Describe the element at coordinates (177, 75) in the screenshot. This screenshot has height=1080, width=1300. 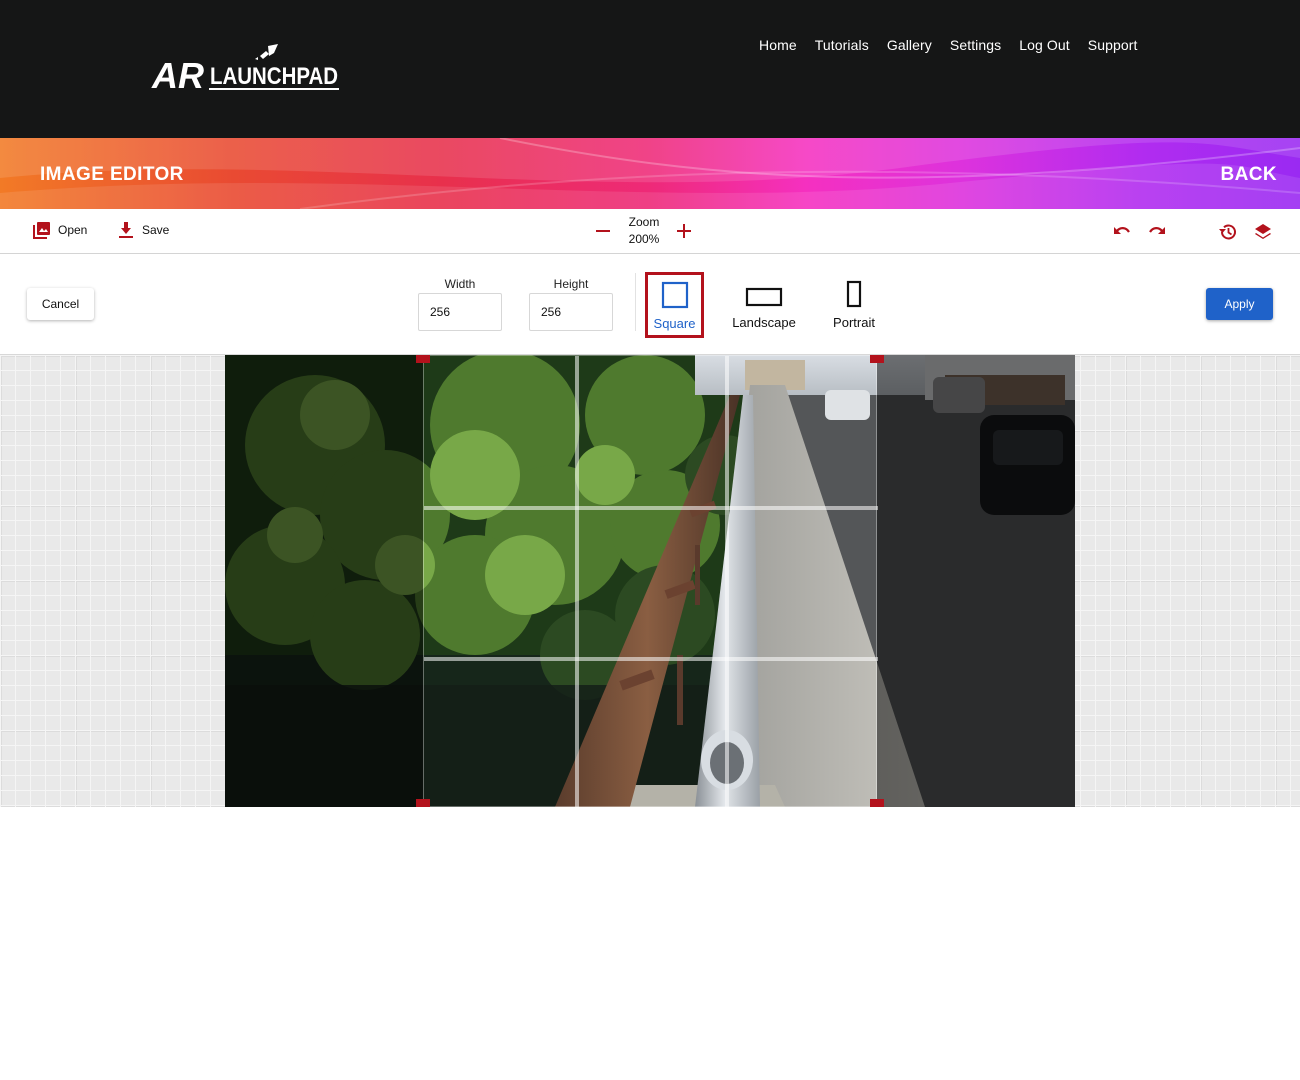
I see `svg-text: AR` at that location.